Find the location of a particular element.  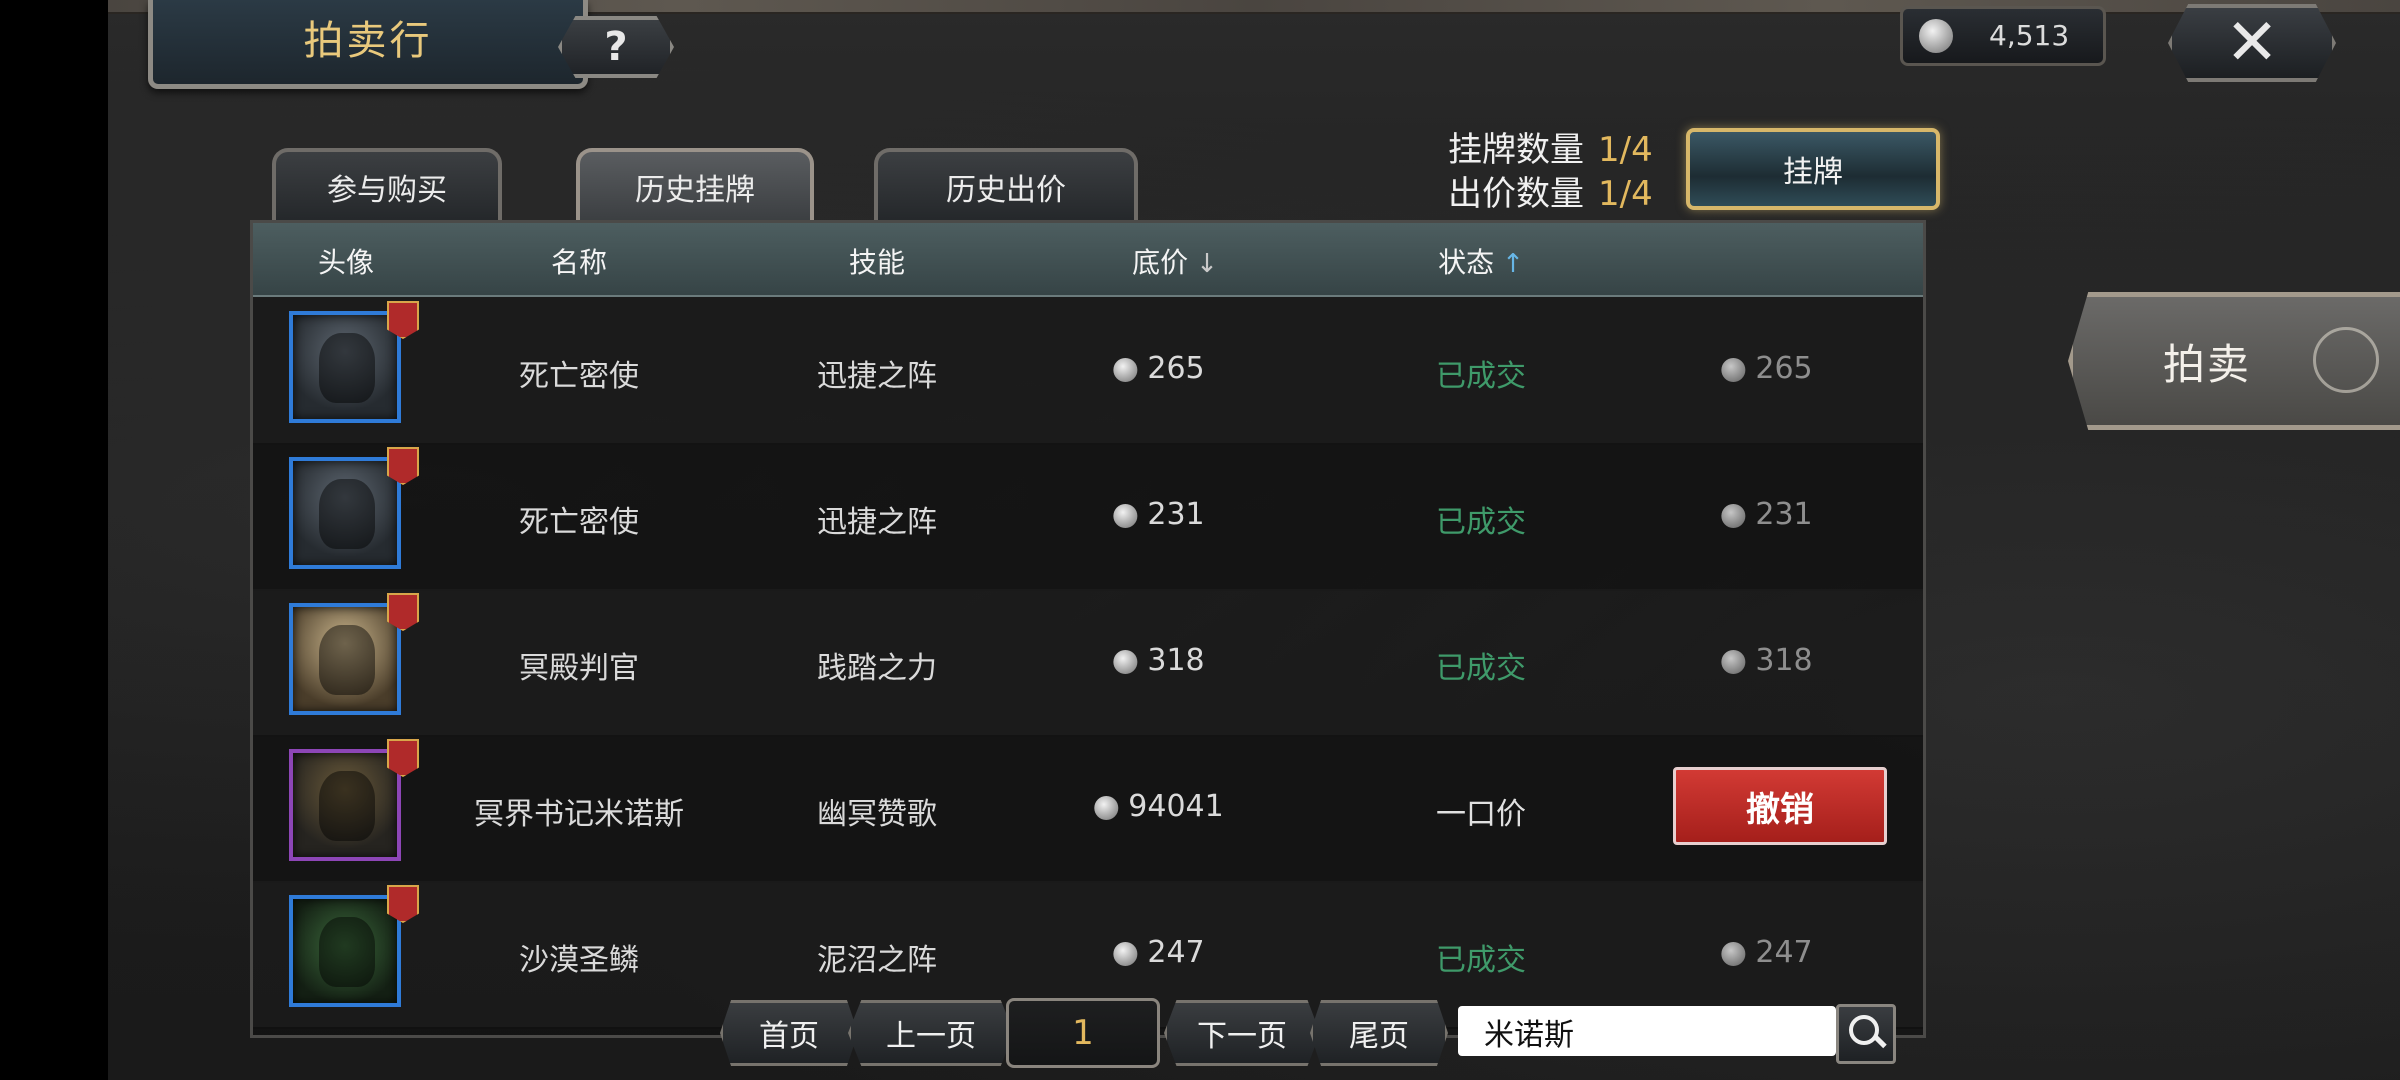

currency-display: 4,513 is located at coordinates (2003, 36).